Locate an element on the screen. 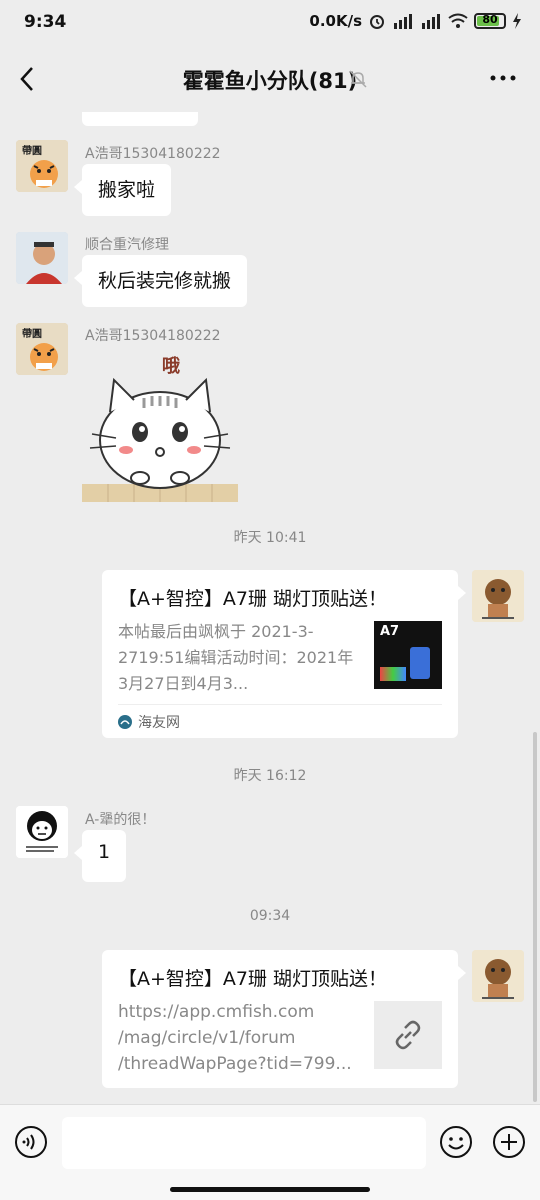  source-logo-icon is located at coordinates (125, 721).